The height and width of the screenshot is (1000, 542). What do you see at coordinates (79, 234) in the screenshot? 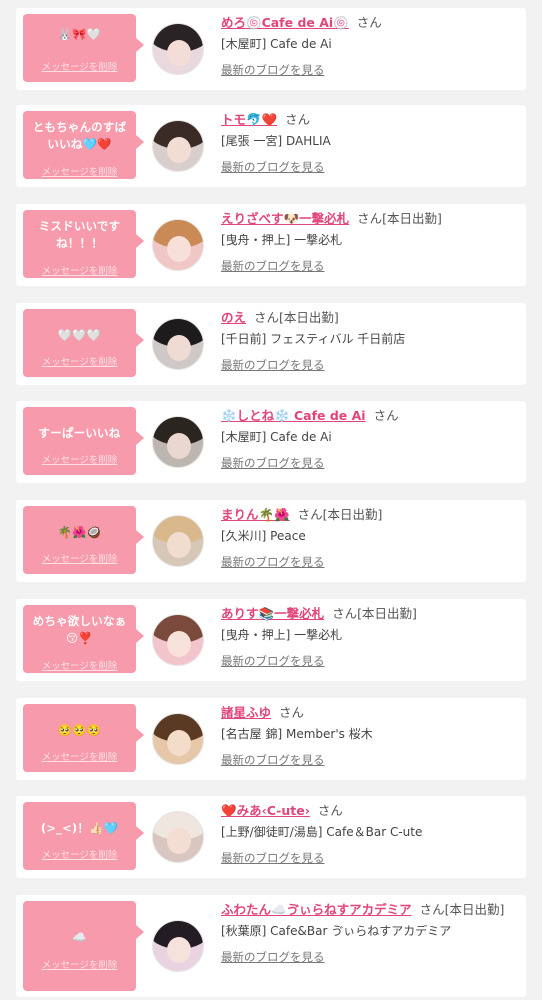
I see `message-text: ミスドいいですね！！！` at bounding box center [79, 234].